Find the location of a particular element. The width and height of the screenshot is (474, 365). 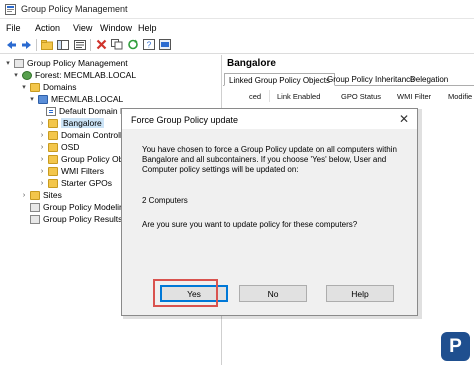

tree-item-label: Group Policy Results is located at coordinates (83, 219).